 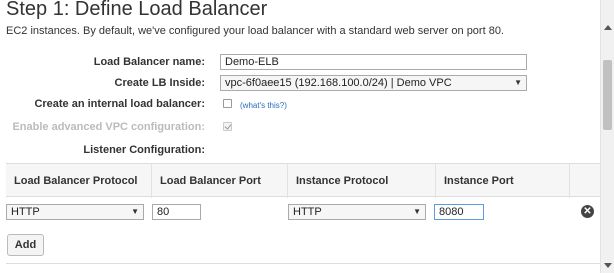 What do you see at coordinates (585, 181) in the screenshot?
I see `header-actions` at bounding box center [585, 181].